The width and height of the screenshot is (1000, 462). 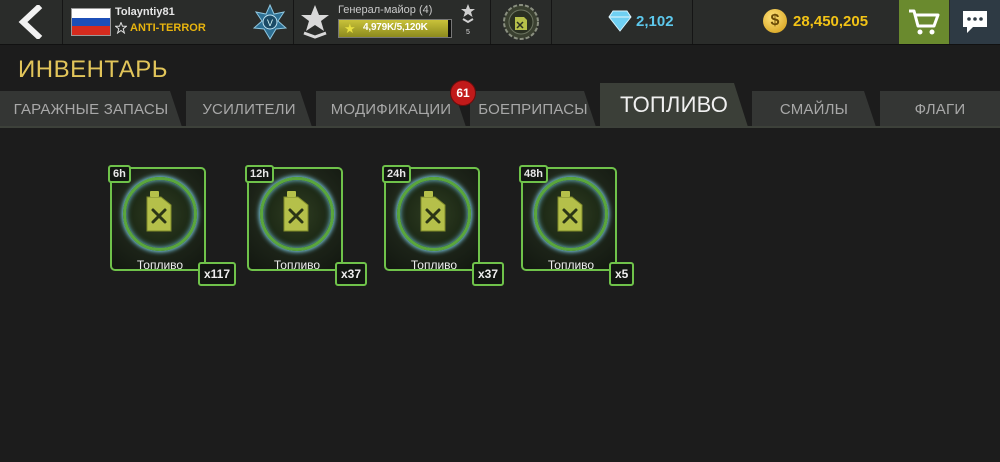 I want to click on svg-text: V, so click(x=270, y=23).